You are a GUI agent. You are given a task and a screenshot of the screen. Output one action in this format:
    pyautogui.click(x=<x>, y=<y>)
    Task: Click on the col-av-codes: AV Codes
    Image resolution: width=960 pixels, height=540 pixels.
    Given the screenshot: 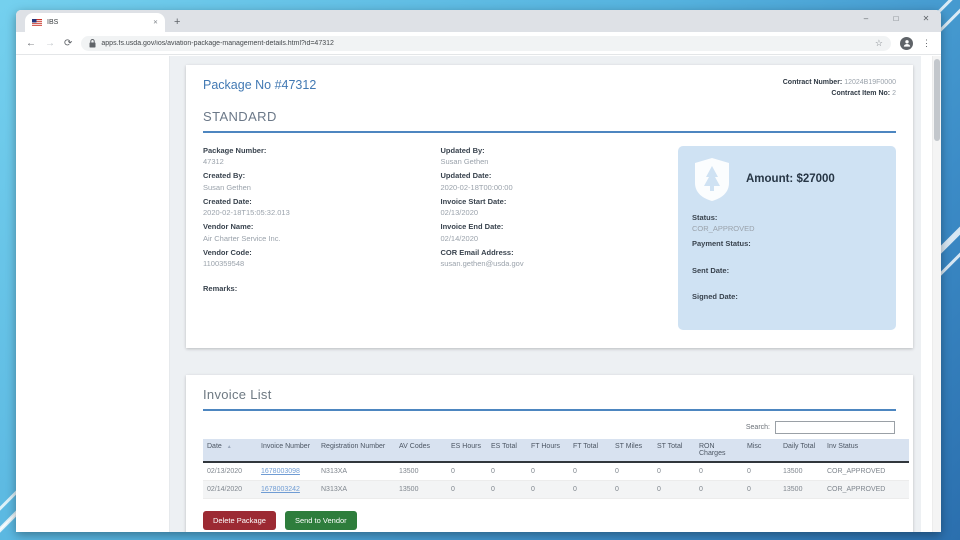 What is the action you would take?
    pyautogui.click(x=421, y=450)
    